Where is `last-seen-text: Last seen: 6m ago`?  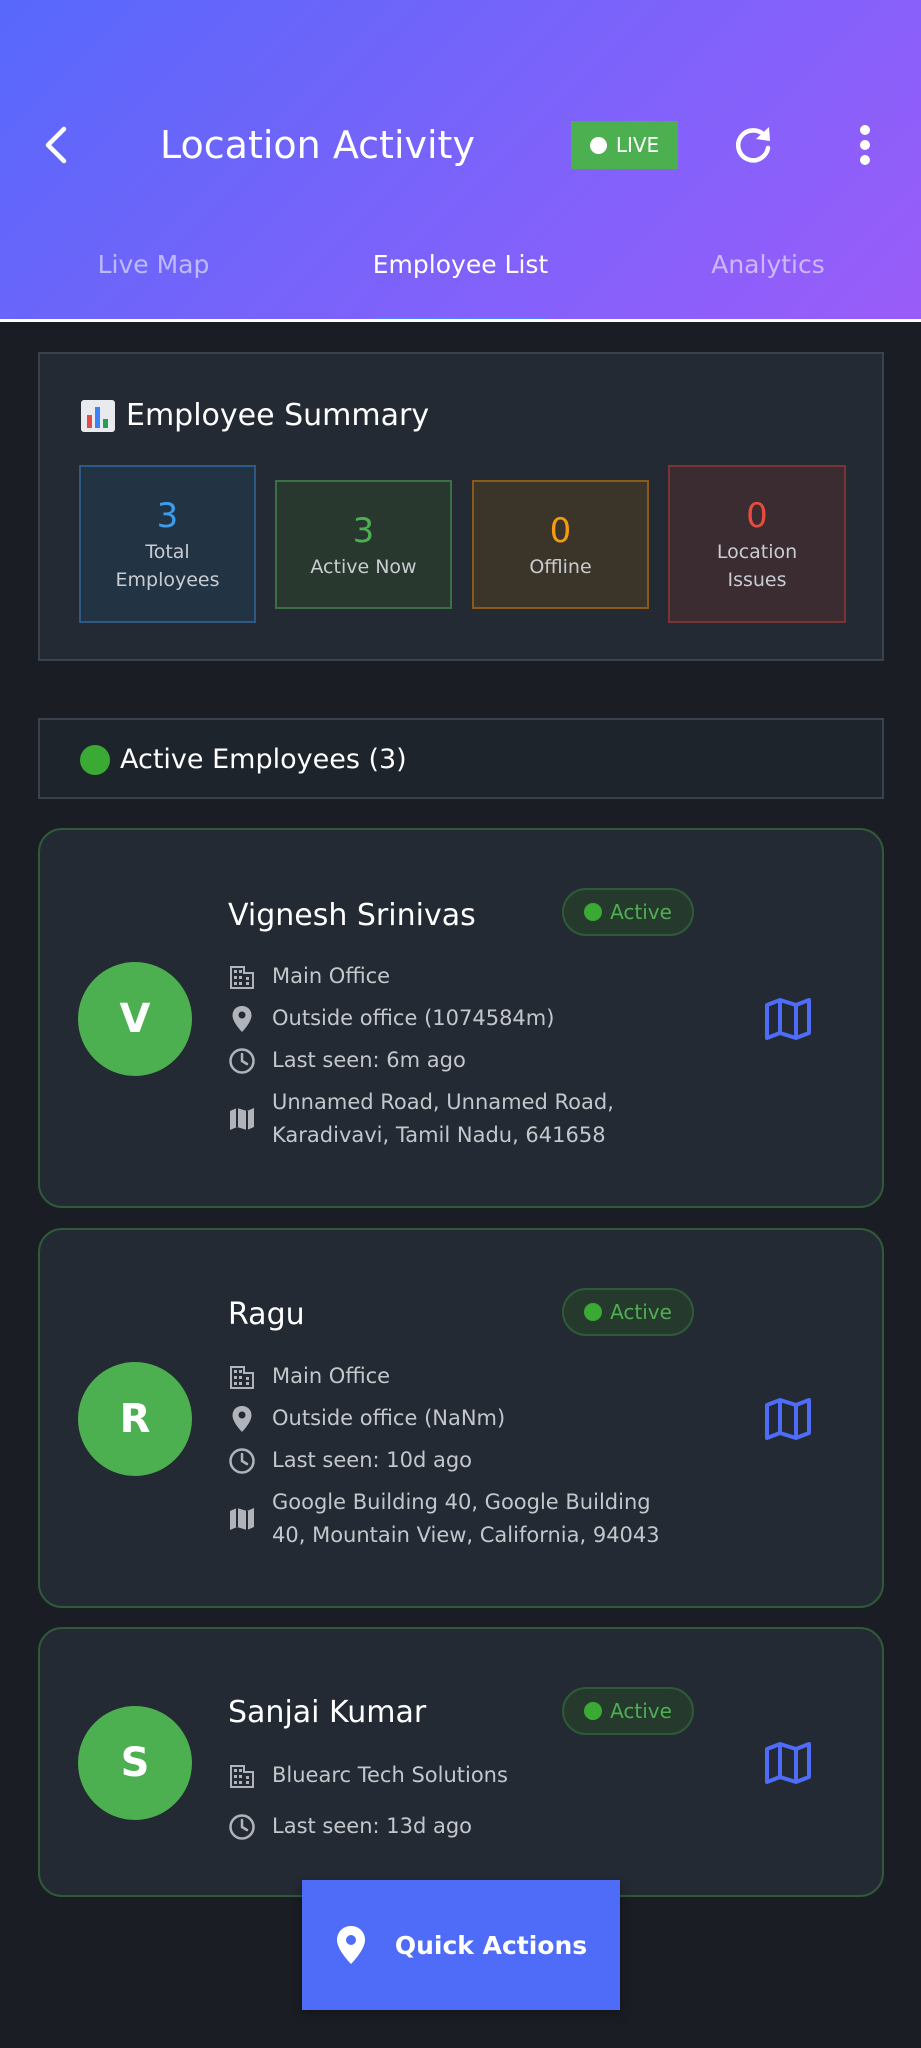 last-seen-text: Last seen: 6m ago is located at coordinates (369, 1060).